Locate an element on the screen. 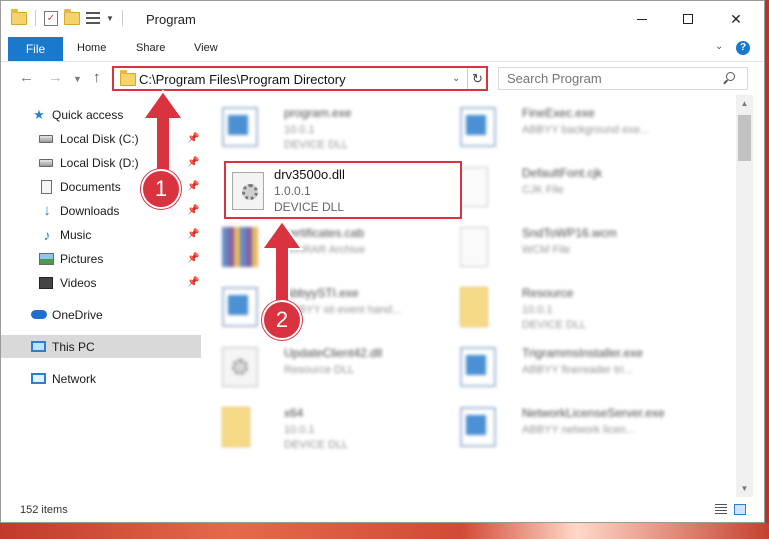 This screenshot has width=769, height=539. window-title: Program is located at coordinates (171, 19).